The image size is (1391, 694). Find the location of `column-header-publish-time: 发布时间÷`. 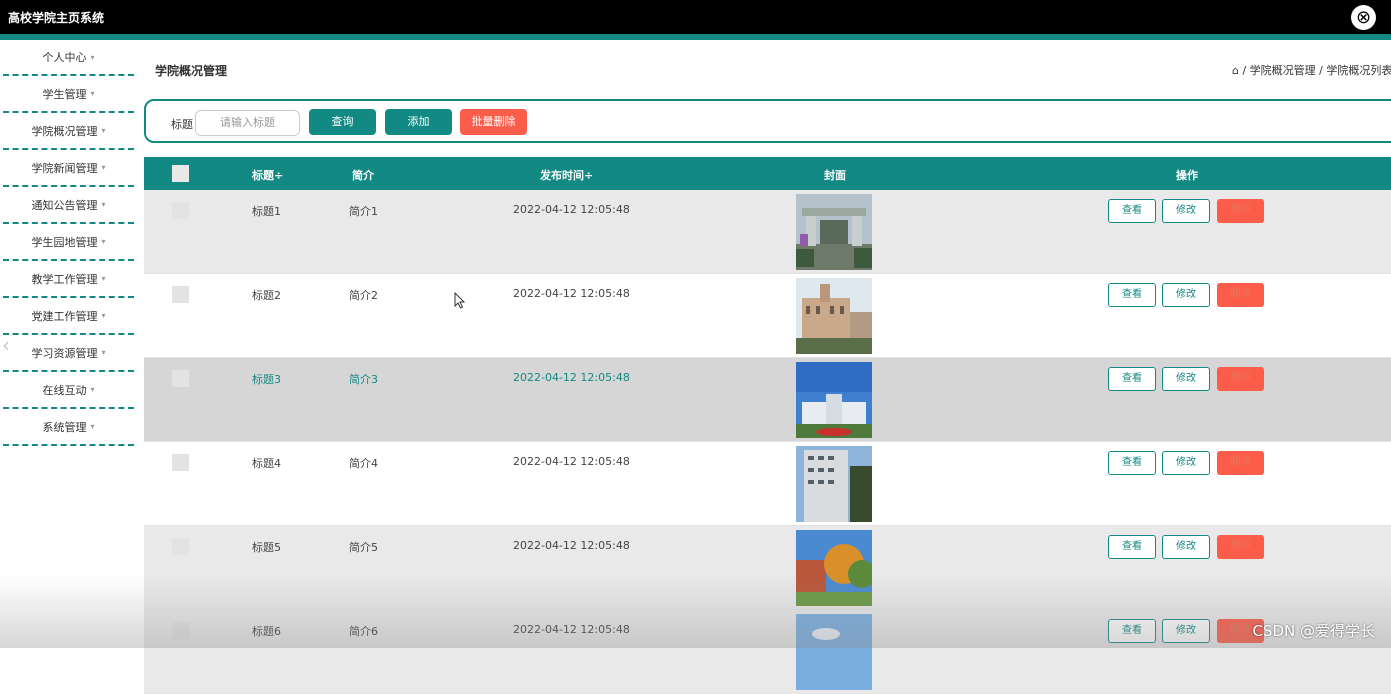

column-header-publish-time: 发布时间÷ is located at coordinates (566, 175).